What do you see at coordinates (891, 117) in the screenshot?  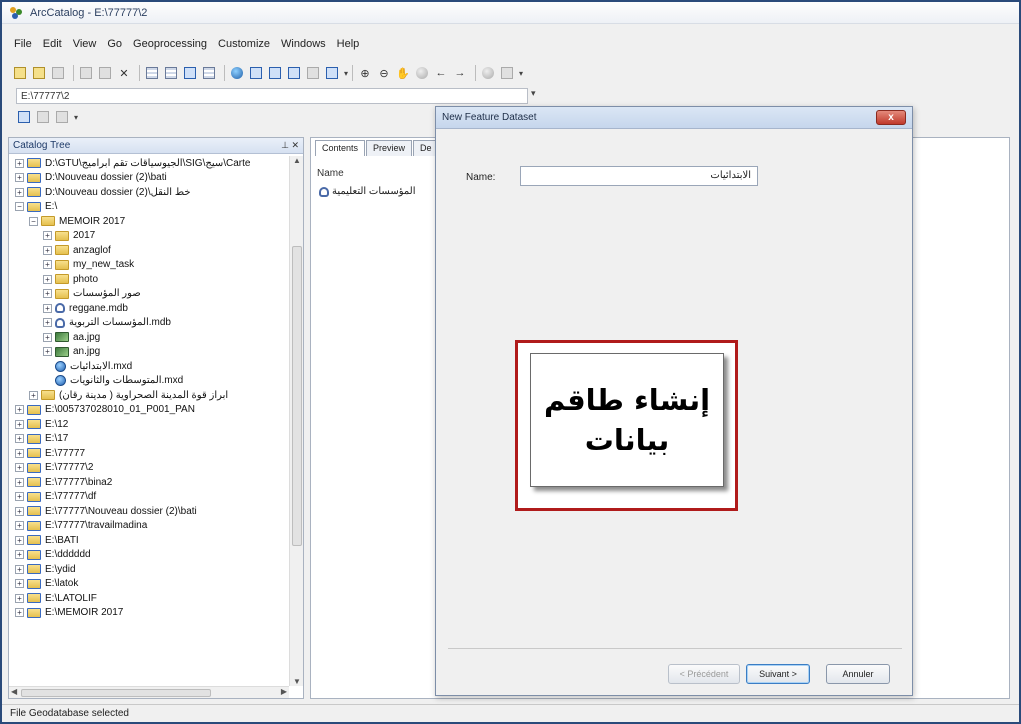 I see `close-button: x` at bounding box center [891, 117].